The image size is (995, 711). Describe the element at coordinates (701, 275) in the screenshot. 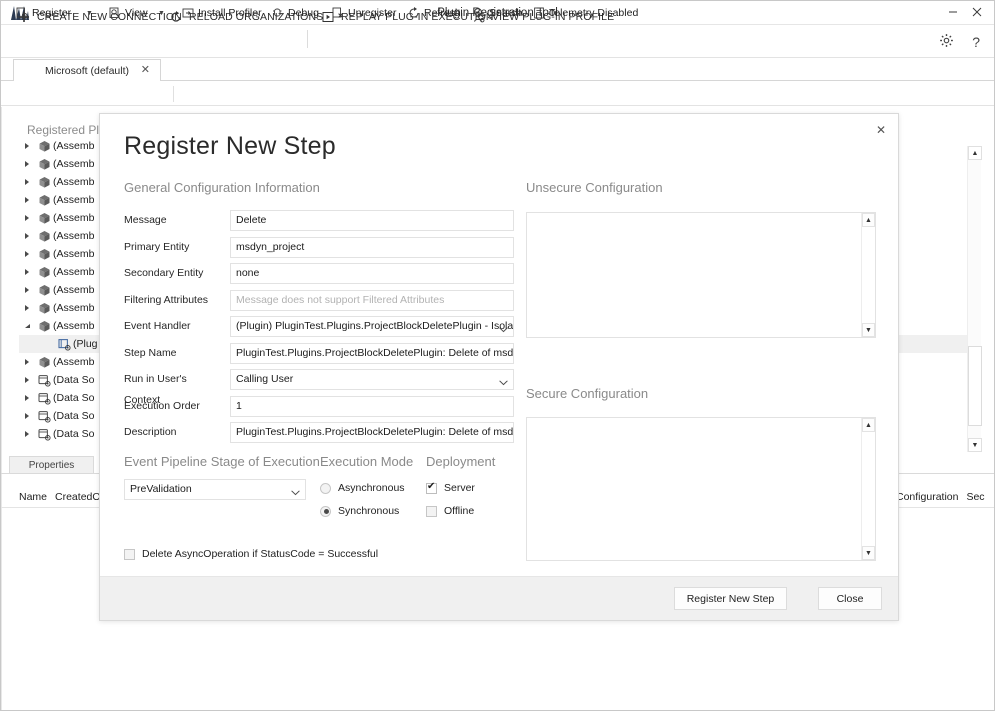

I see `unsecure-configuration-textarea: ▲ ▼` at that location.